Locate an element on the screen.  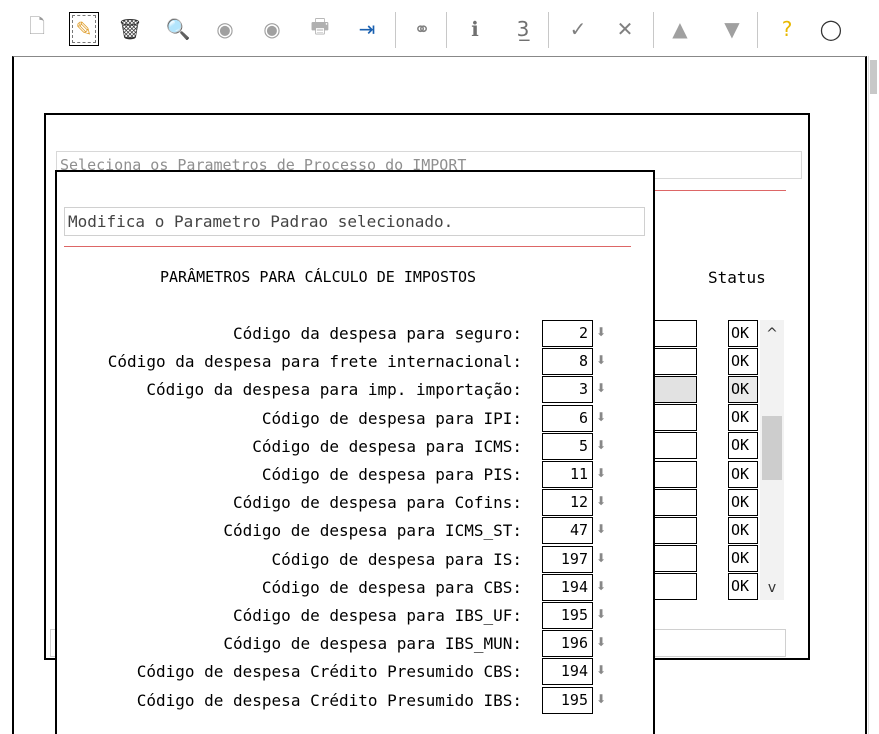
tax-parameter-input: 2 is located at coordinates (567, 333).